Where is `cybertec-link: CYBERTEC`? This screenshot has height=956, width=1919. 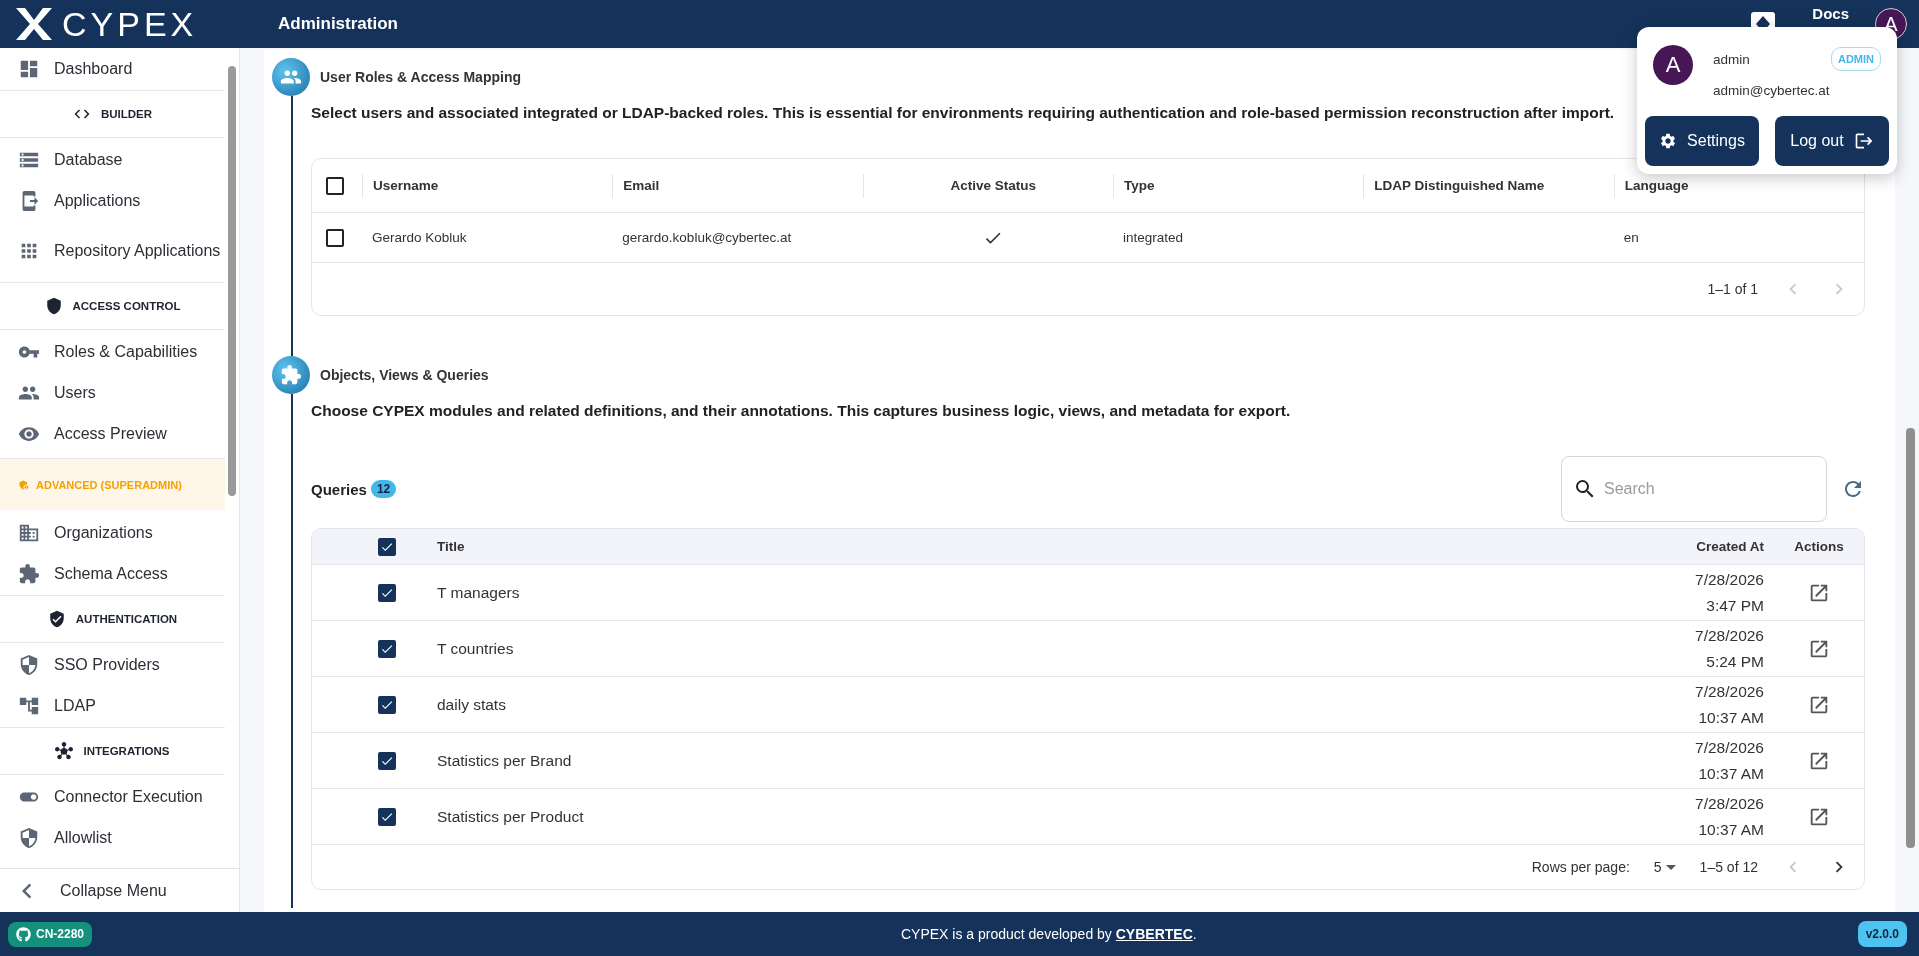 cybertec-link: CYBERTEC is located at coordinates (1154, 934).